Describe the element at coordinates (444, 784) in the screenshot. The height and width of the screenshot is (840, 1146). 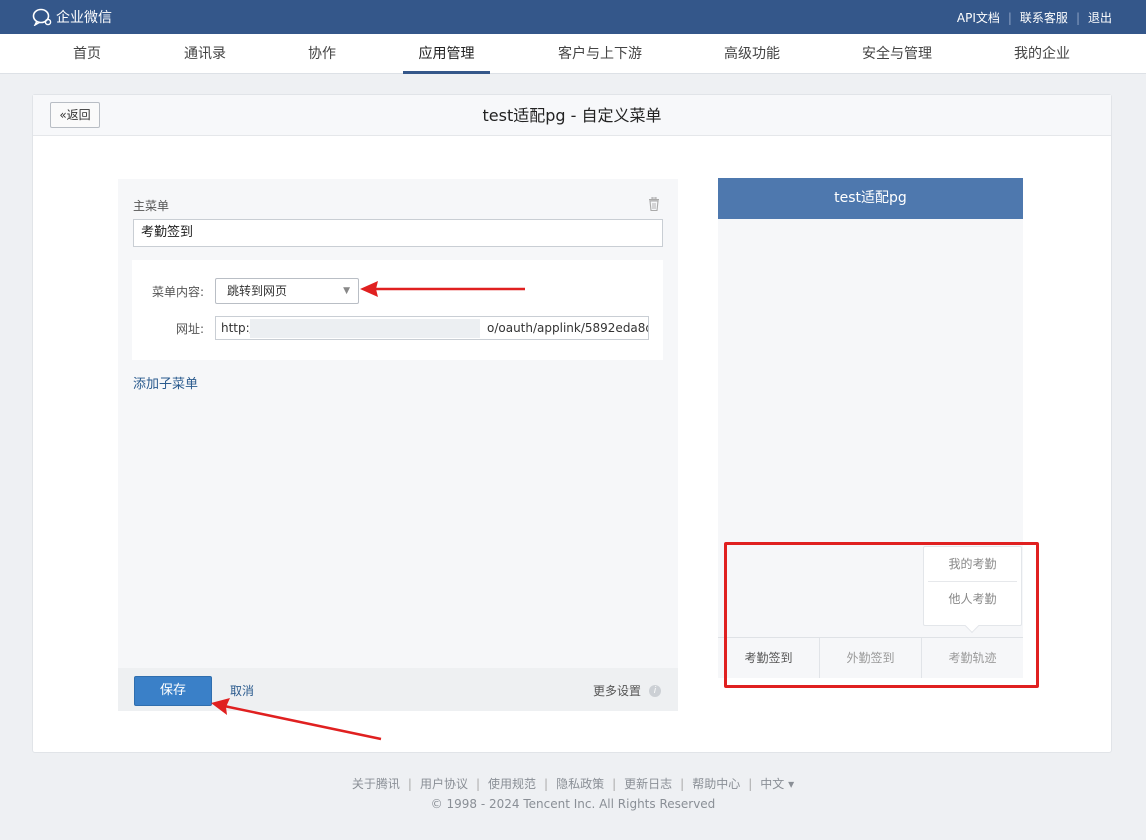
I see `footer-link-terms: 用户协议` at that location.